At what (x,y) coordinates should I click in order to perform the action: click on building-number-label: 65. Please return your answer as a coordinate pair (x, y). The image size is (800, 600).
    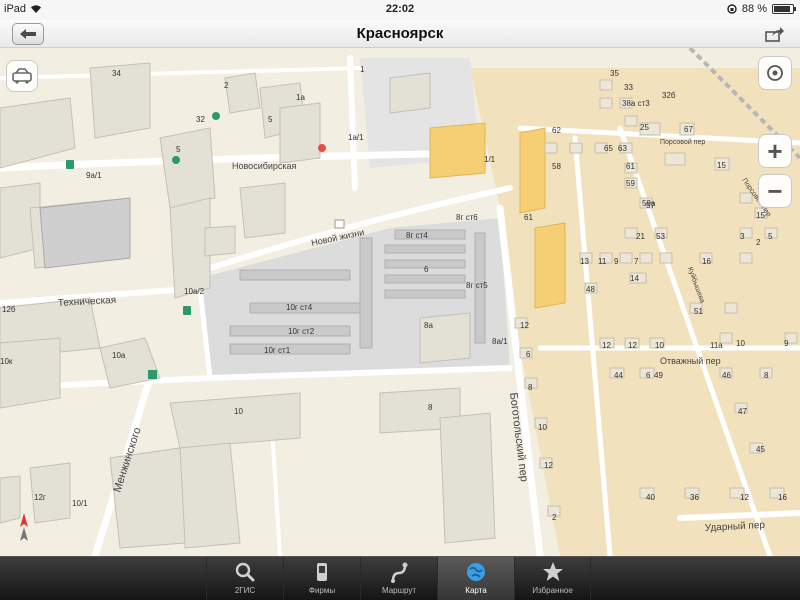
    Looking at the image, I should click on (608, 148).